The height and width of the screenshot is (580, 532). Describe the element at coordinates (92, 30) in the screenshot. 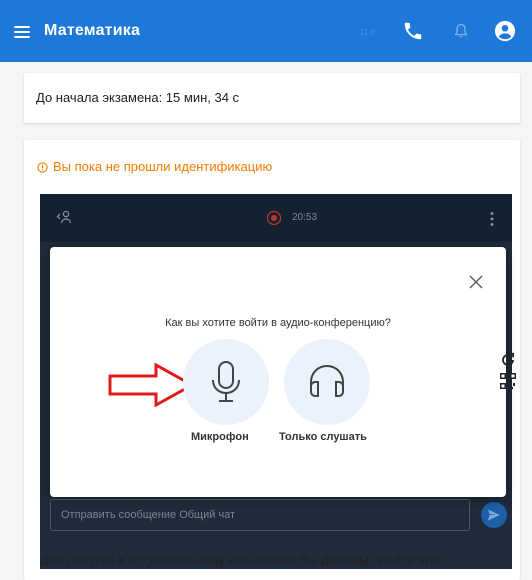

I see `page-title: Математика` at that location.